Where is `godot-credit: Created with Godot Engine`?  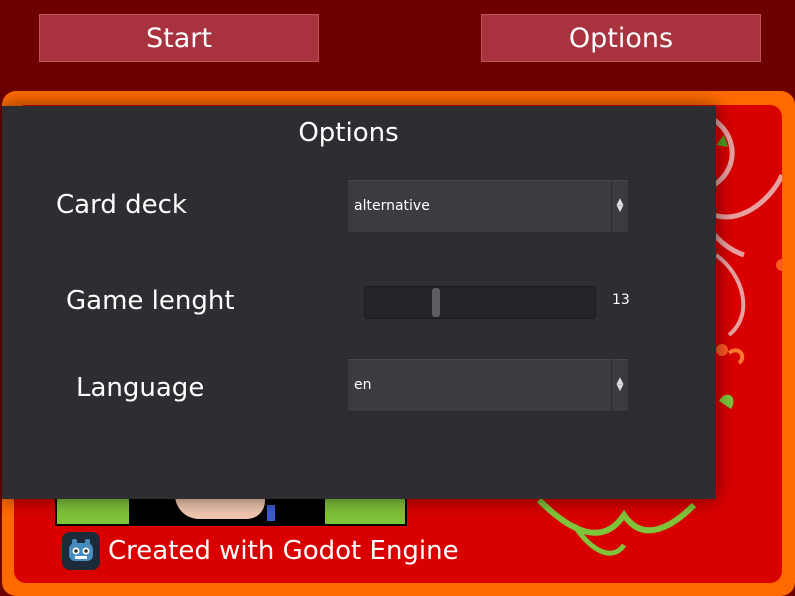
godot-credit: Created with Godot Engine is located at coordinates (260, 551).